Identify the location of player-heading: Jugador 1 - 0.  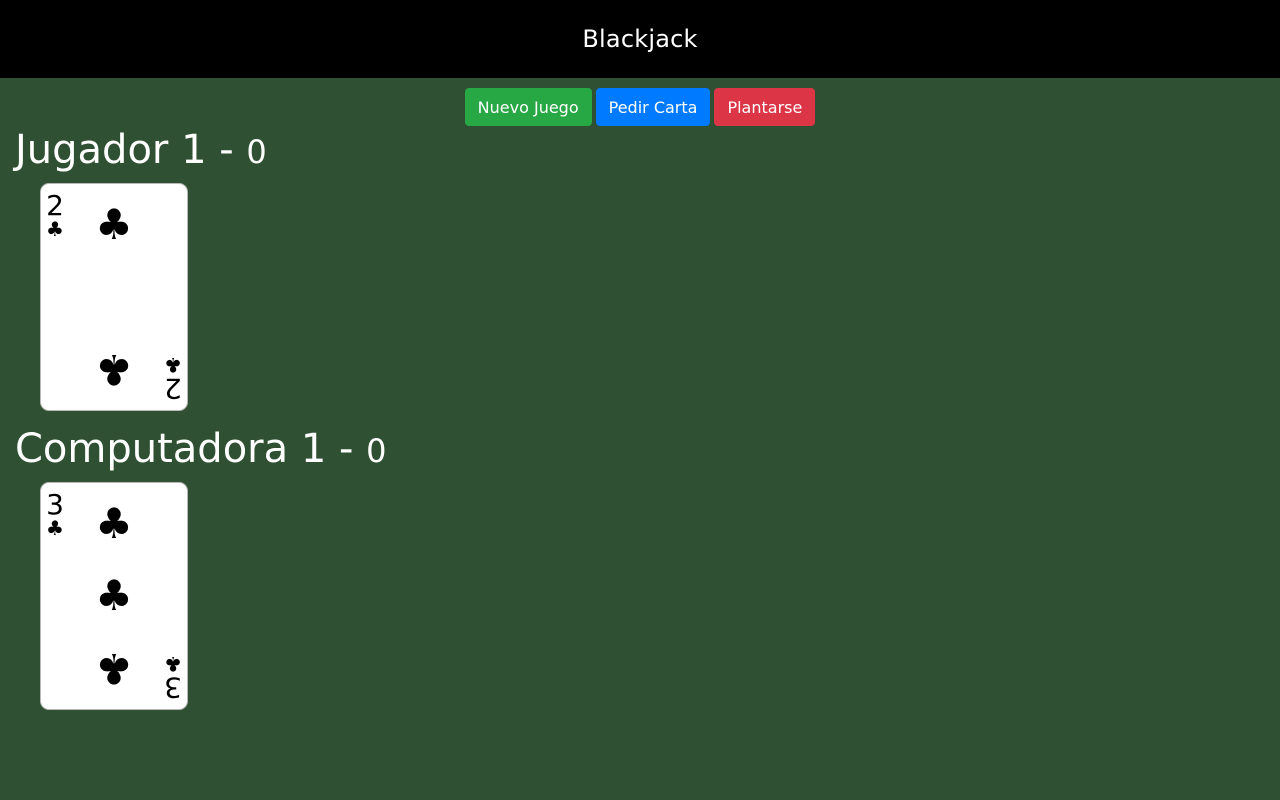
(647, 151).